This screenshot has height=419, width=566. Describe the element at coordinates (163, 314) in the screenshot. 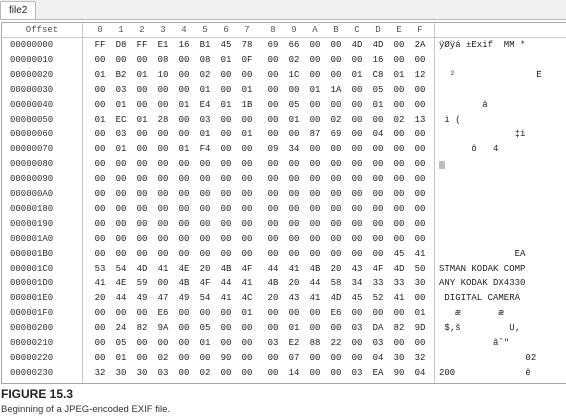

I see `hex-byte: E6` at that location.